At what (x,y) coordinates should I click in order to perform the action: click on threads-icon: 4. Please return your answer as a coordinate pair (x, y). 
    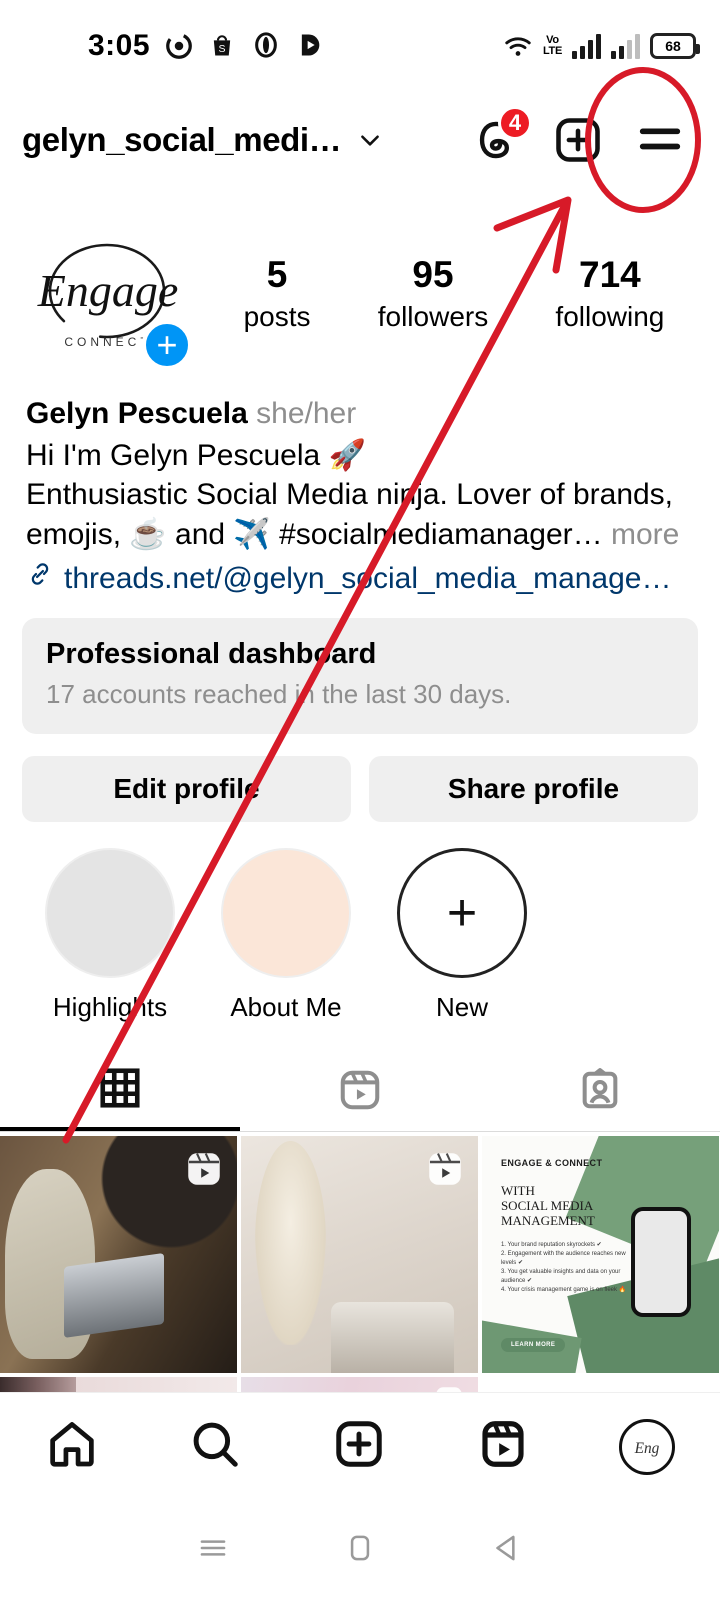
    Looking at the image, I should click on (500, 137).